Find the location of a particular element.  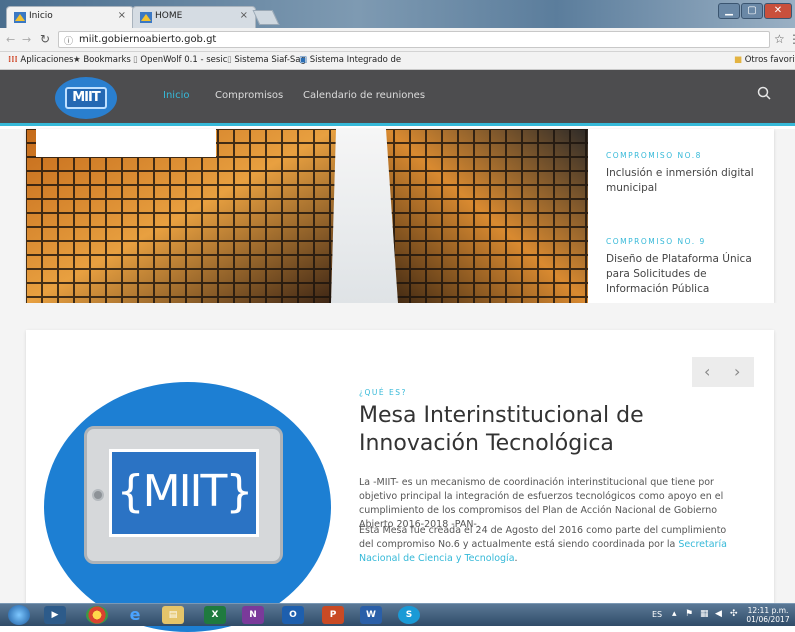

site-logo: MIIT is located at coordinates (86, 98).